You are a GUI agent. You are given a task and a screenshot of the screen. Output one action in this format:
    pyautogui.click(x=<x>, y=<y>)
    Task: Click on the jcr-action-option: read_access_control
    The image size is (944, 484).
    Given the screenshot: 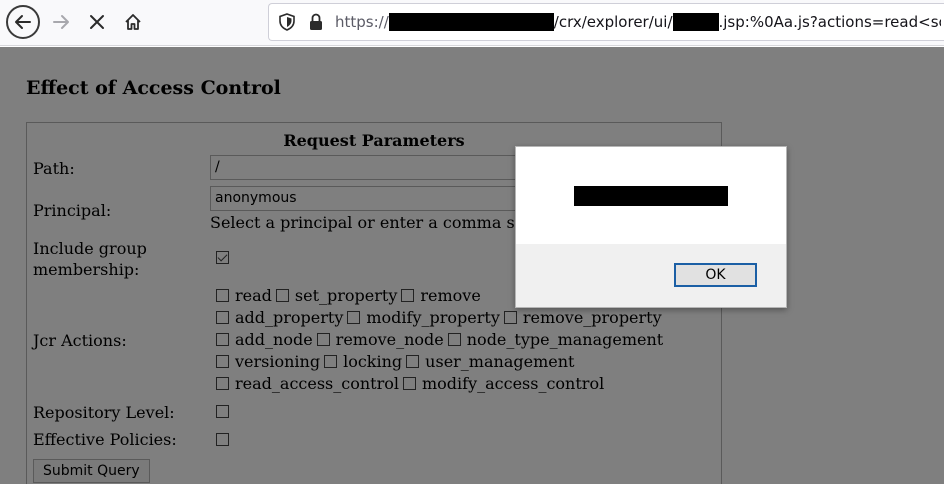 What is the action you would take?
    pyautogui.click(x=307, y=383)
    